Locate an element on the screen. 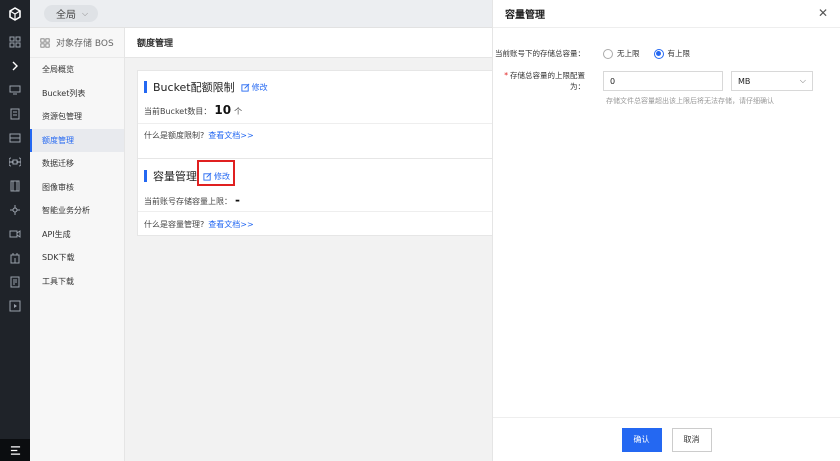 The width and height of the screenshot is (840, 461). confirm-button: 确认 is located at coordinates (641, 439).